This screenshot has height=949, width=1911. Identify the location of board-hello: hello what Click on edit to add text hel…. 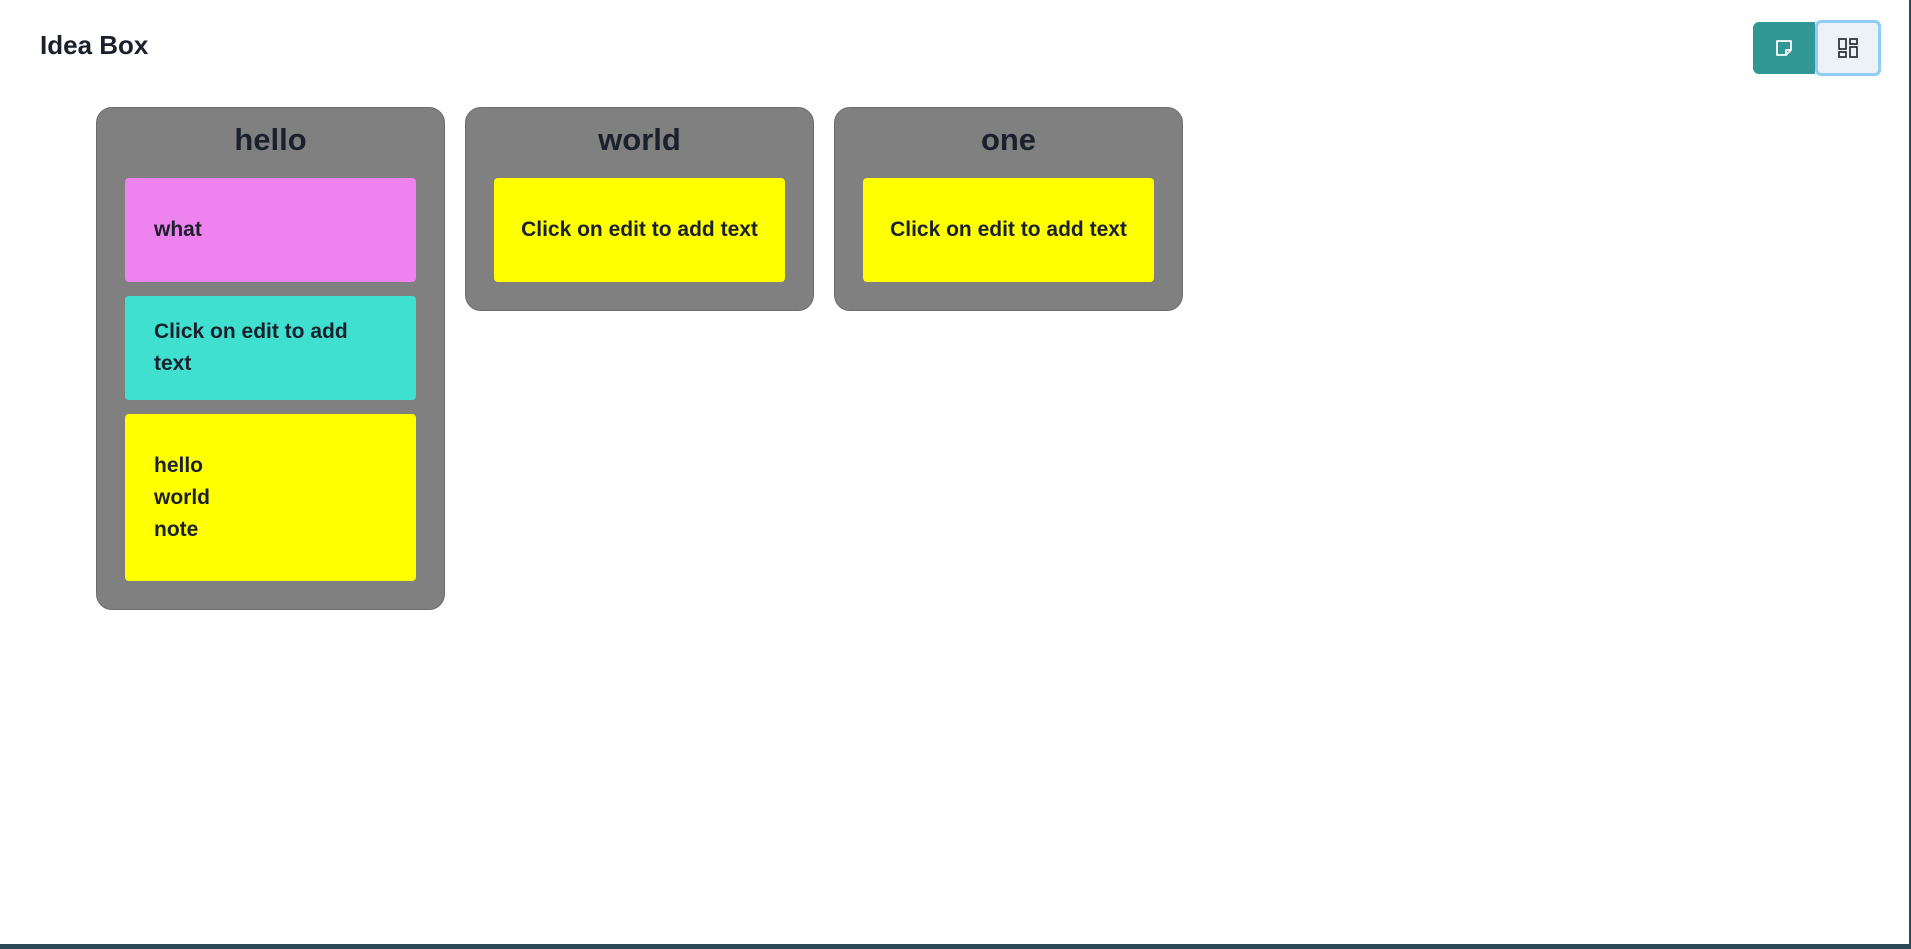
(270, 358).